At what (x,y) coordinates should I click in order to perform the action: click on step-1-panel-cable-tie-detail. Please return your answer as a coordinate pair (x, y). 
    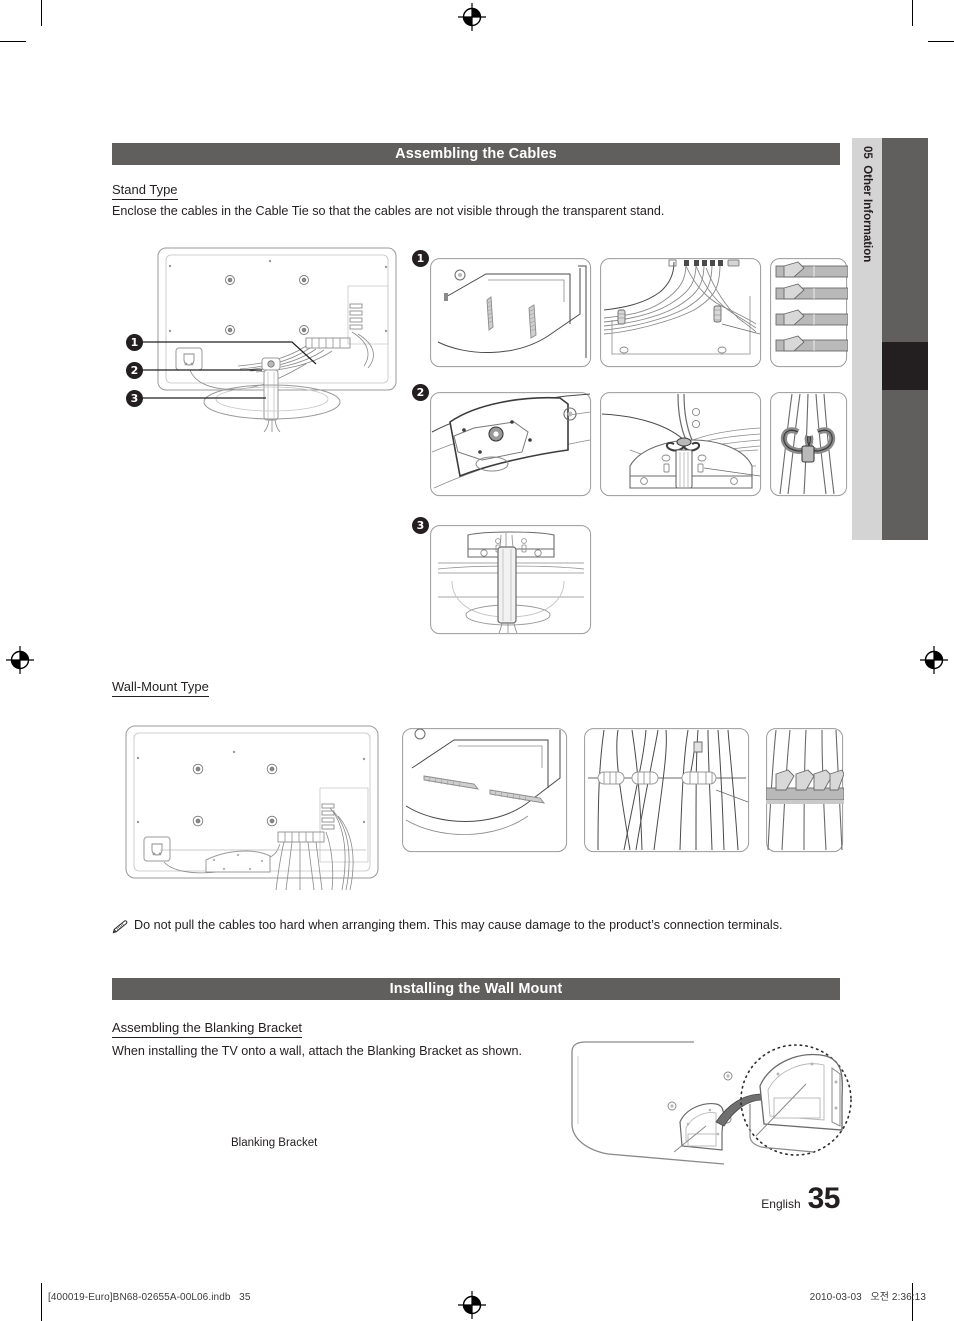
    Looking at the image, I should click on (809, 313).